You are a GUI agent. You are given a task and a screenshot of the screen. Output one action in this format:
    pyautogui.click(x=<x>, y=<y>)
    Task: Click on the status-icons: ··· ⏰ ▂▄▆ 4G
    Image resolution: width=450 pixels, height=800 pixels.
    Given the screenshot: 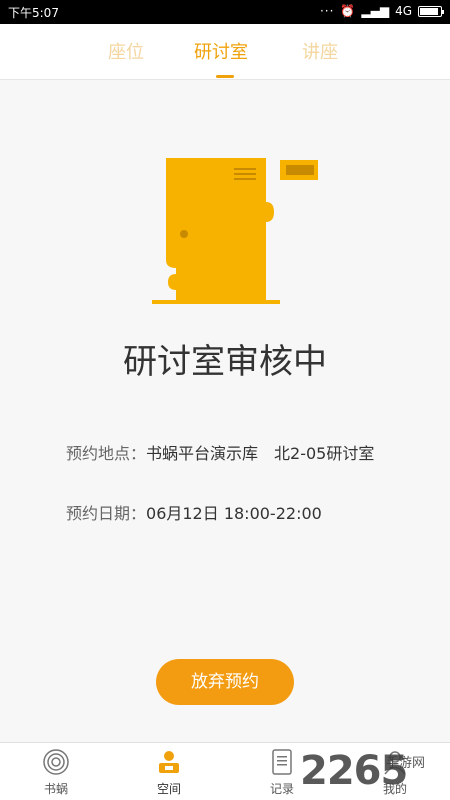 What is the action you would take?
    pyautogui.click(x=381, y=11)
    